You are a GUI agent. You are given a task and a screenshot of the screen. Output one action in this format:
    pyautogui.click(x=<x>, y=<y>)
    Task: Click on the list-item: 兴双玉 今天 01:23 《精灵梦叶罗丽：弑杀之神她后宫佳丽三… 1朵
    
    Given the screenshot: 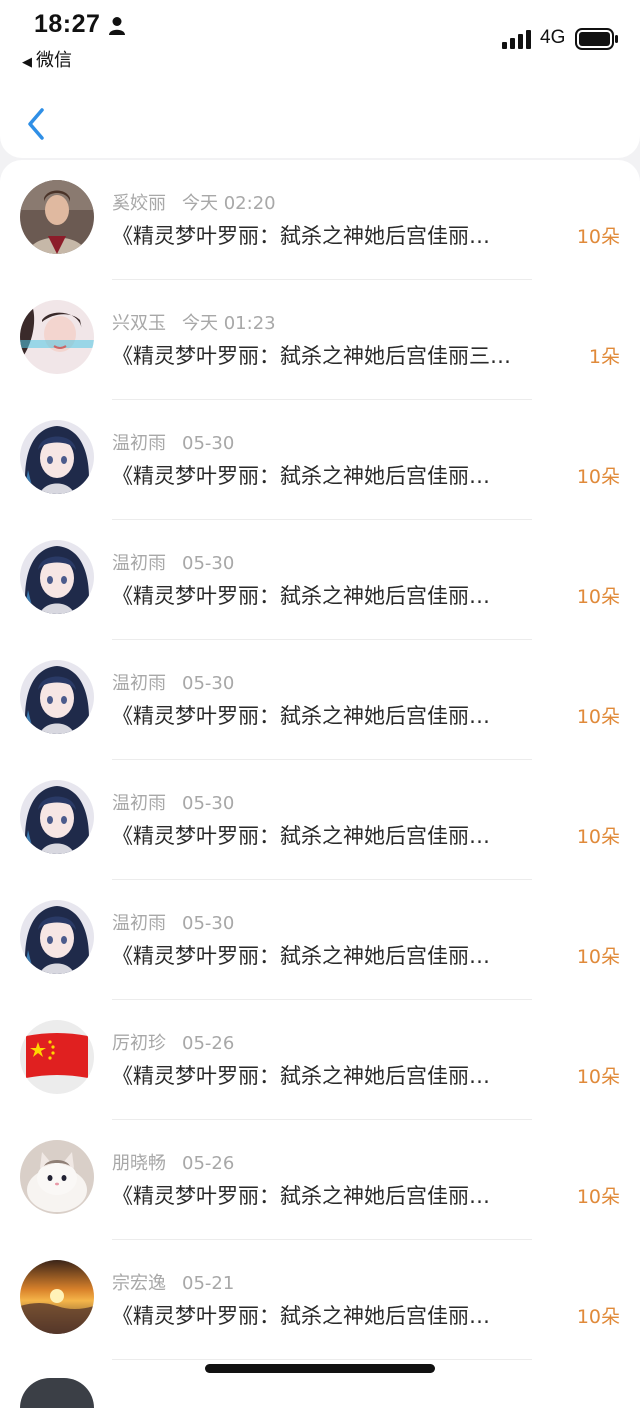 What is the action you would take?
    pyautogui.click(x=320, y=340)
    